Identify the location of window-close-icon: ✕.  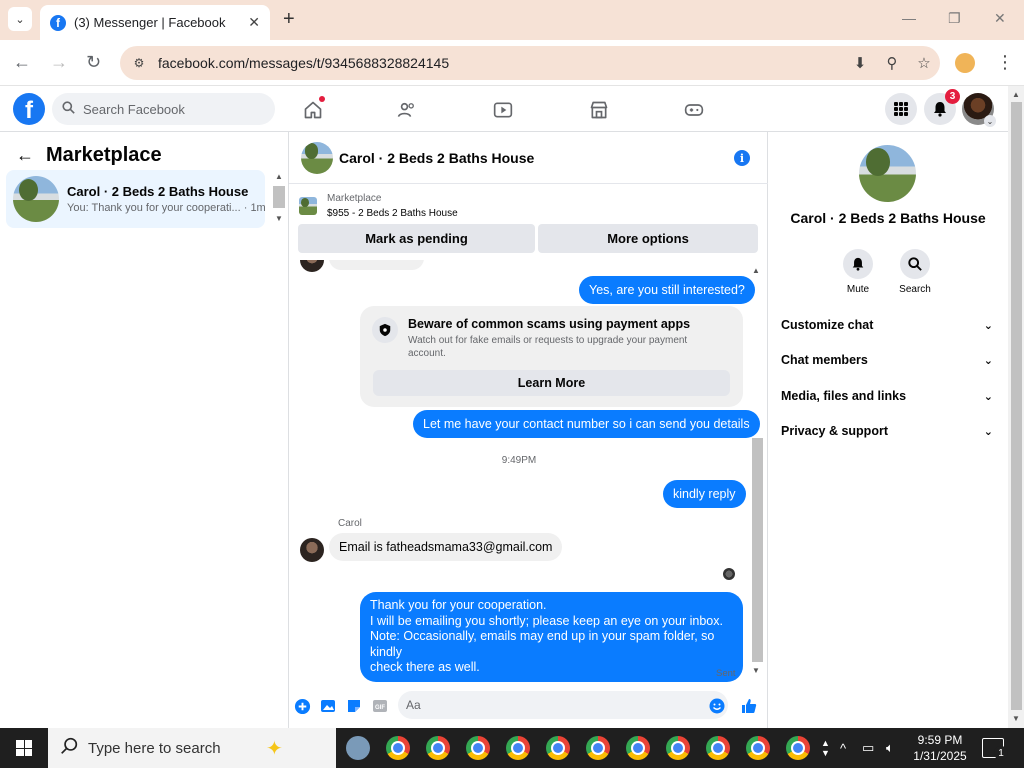
(1000, 18).